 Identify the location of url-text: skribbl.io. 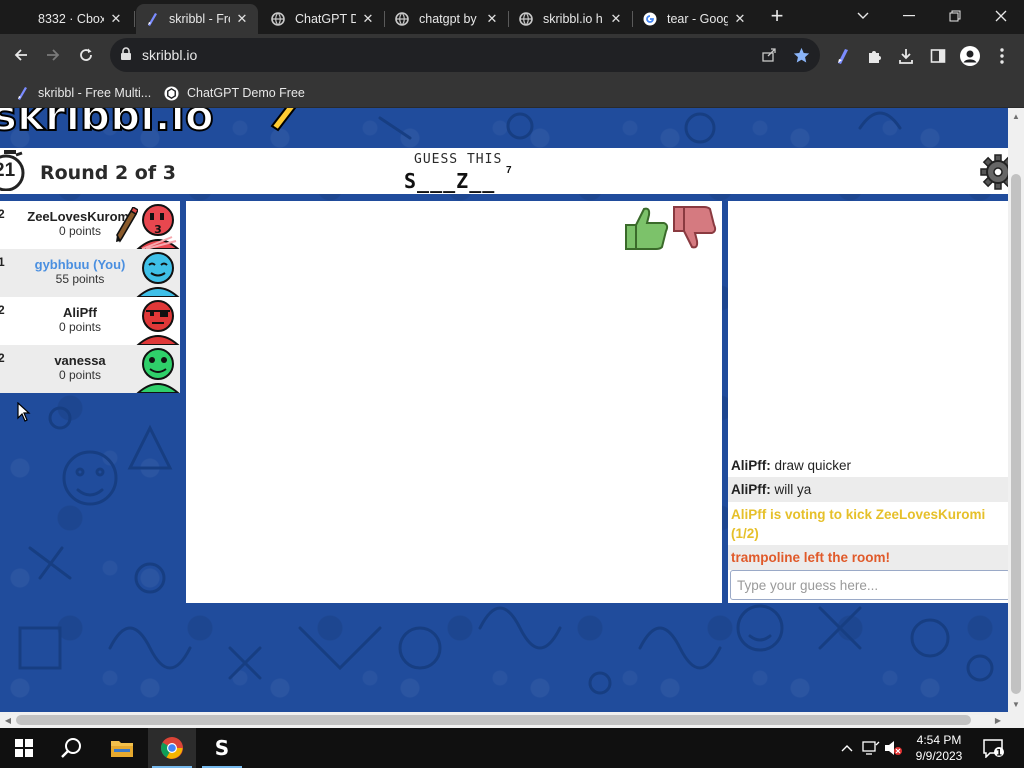
(170, 55).